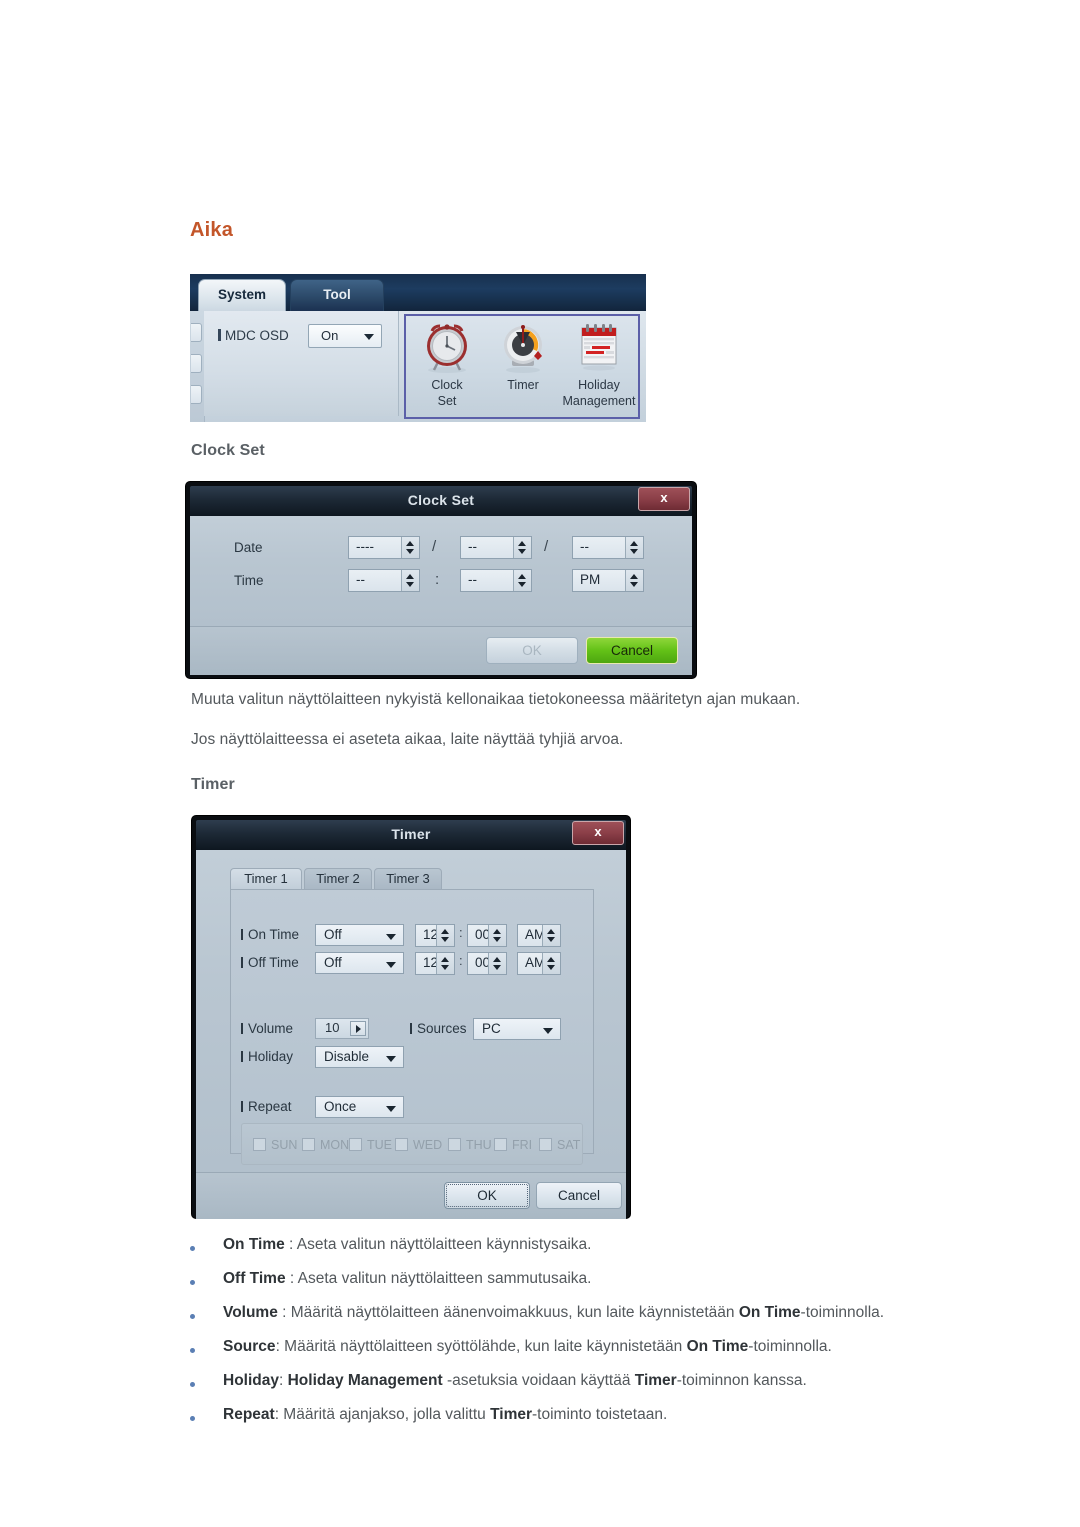 The image size is (1080, 1527). What do you see at coordinates (359, 1107) in the screenshot?
I see `repeat-dropdown: Once` at bounding box center [359, 1107].